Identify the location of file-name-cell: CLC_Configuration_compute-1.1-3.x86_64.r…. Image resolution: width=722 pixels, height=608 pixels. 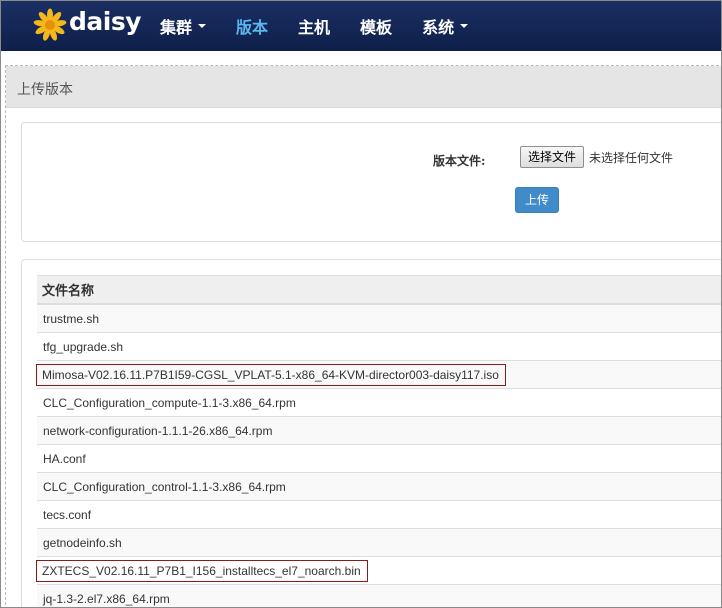
(379, 402).